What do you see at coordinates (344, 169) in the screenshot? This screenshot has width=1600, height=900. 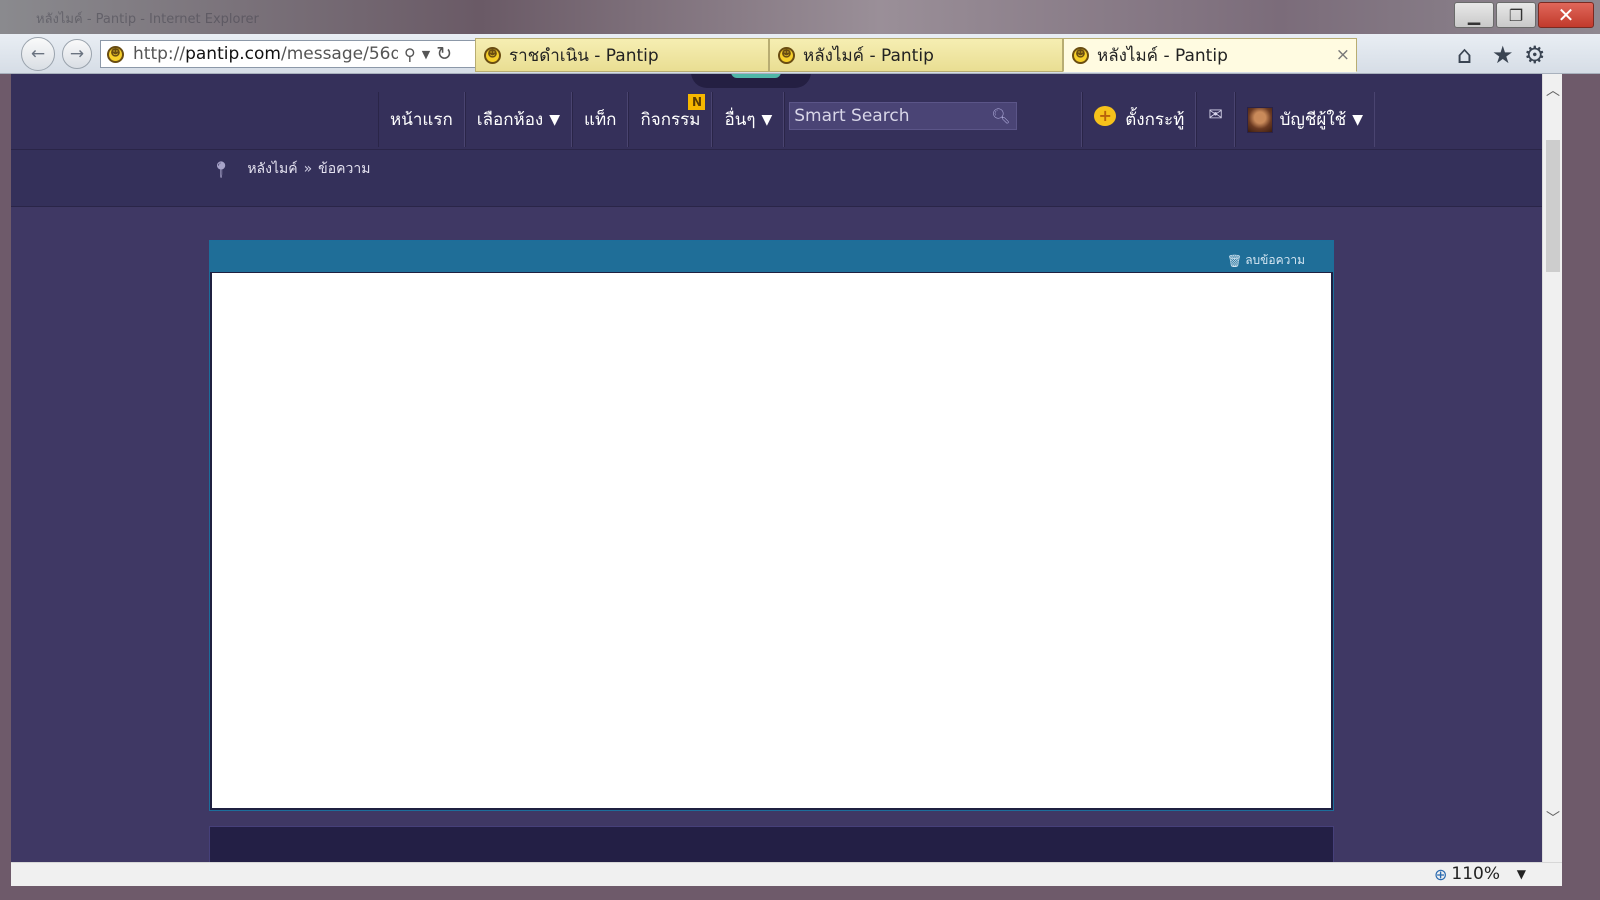 I see `breadcrumb-item-message: ข้อความ` at bounding box center [344, 169].